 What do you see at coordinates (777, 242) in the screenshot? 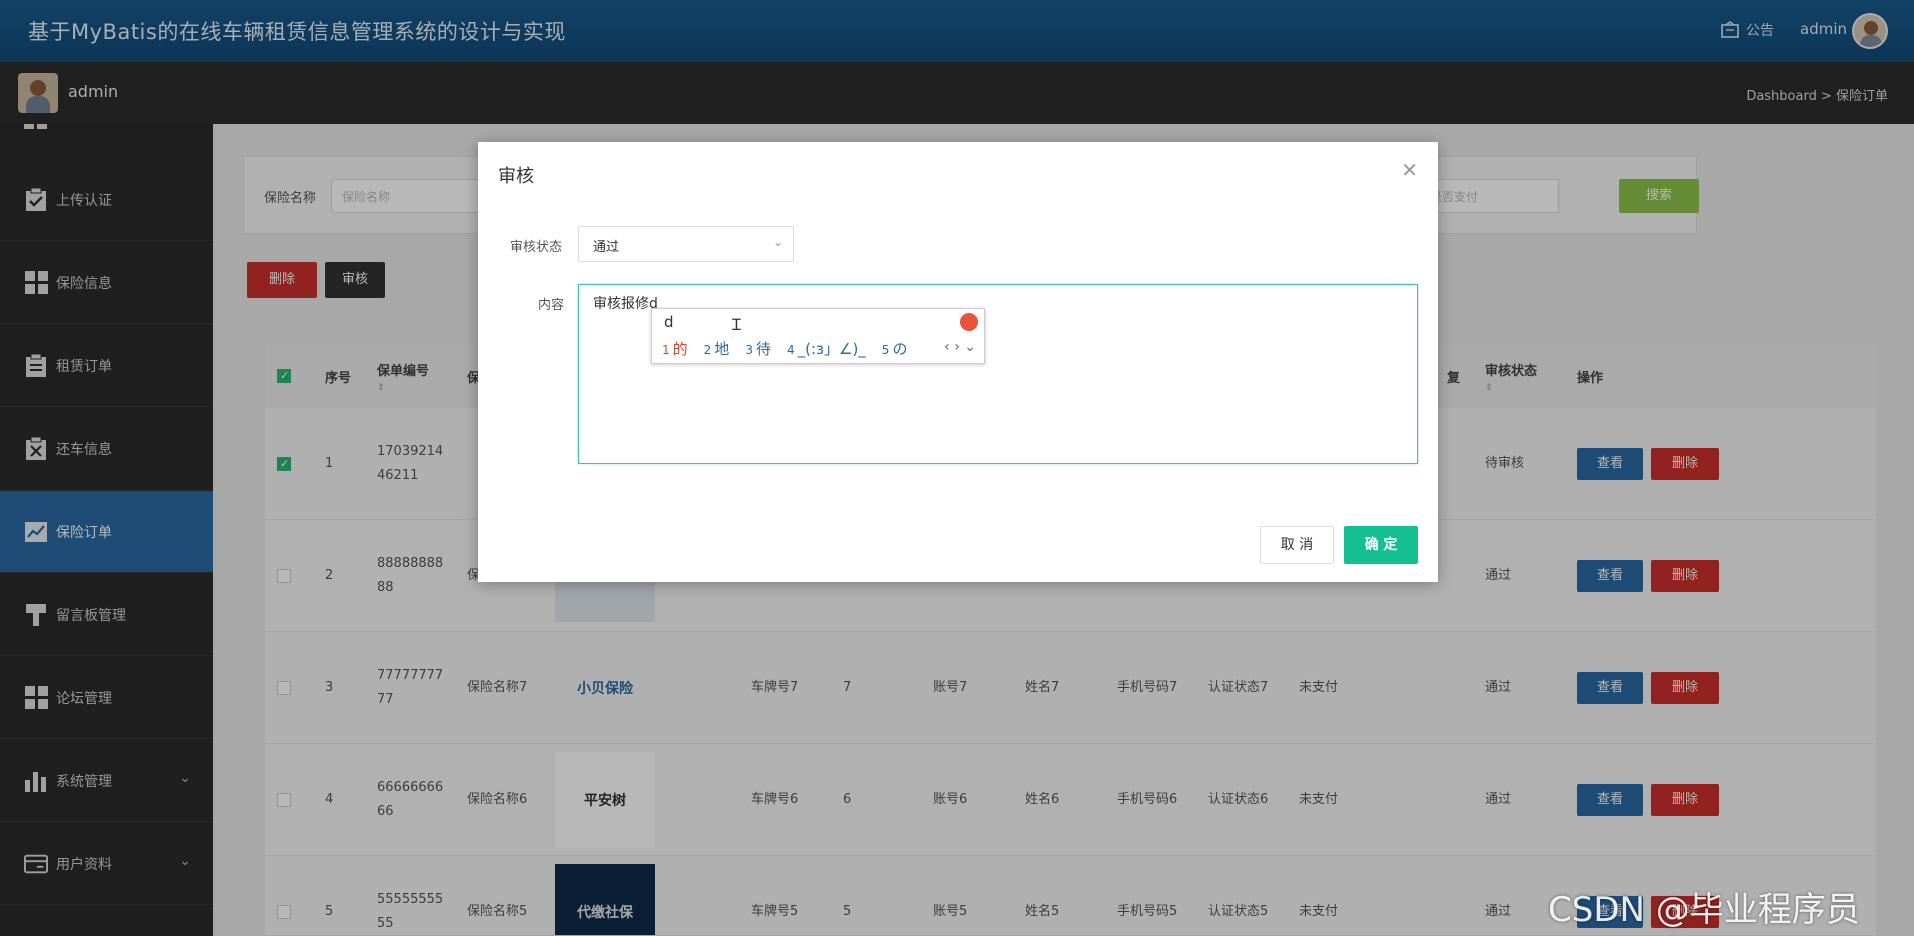
I see `chevron-down-icon: ⌄` at bounding box center [777, 242].